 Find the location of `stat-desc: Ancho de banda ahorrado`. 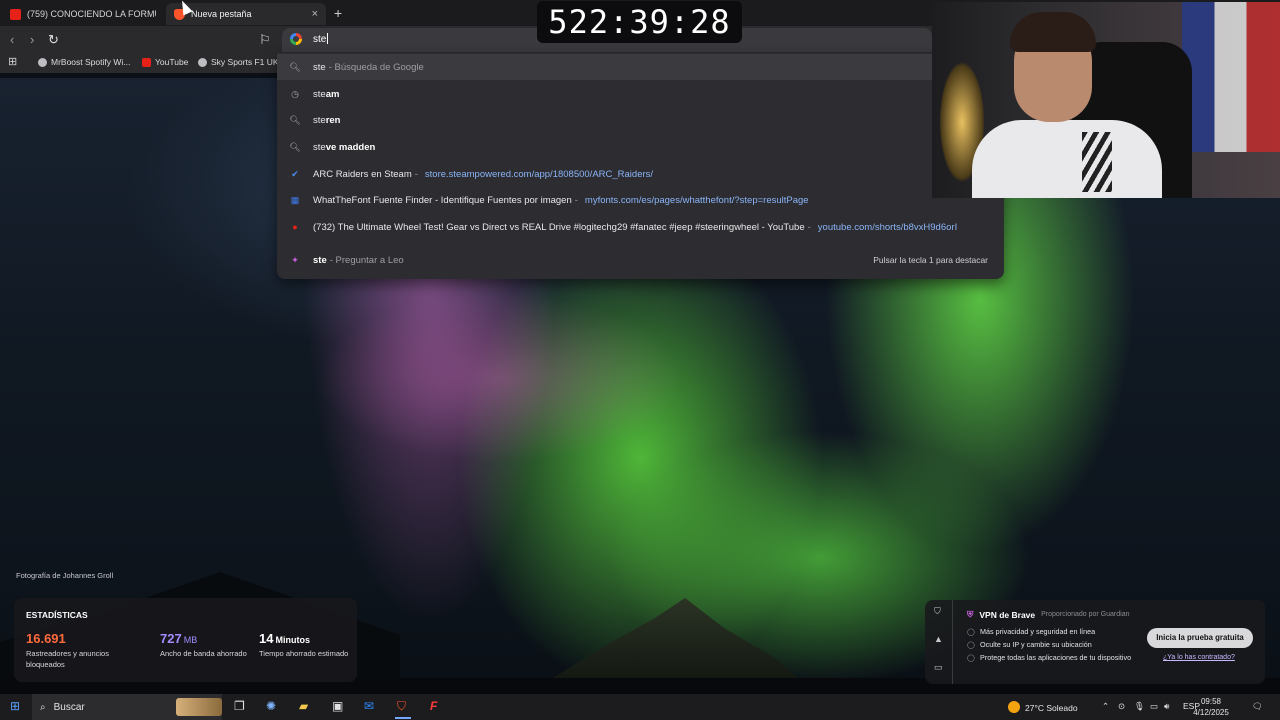

stat-desc: Ancho de banda ahorrado is located at coordinates (203, 653).